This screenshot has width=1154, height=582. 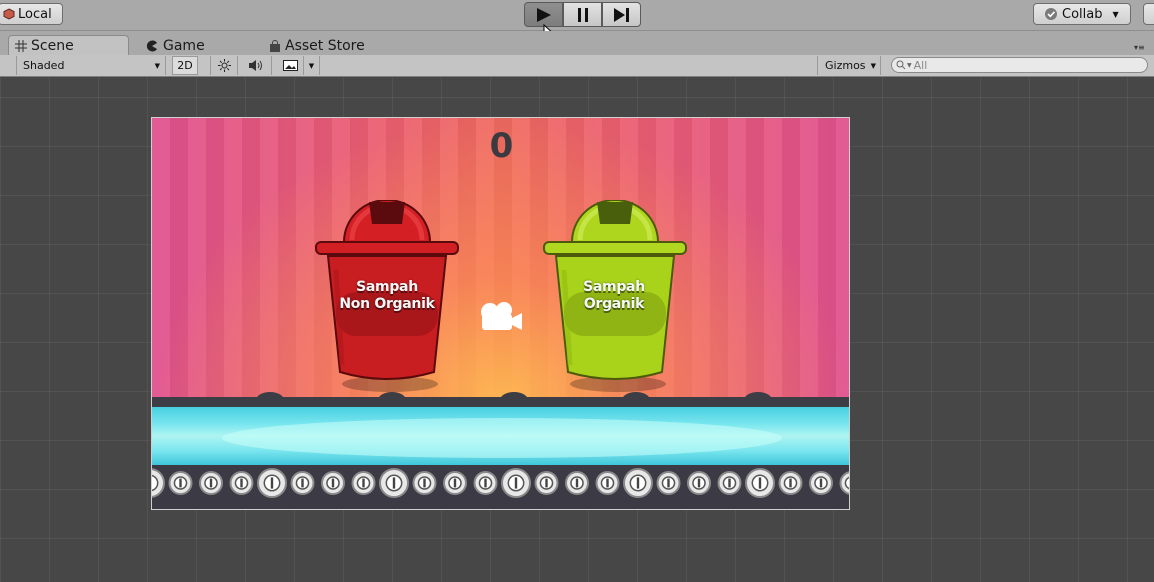 I want to click on non-organic-bin-label-line2: Non Organik, so click(x=387, y=304).